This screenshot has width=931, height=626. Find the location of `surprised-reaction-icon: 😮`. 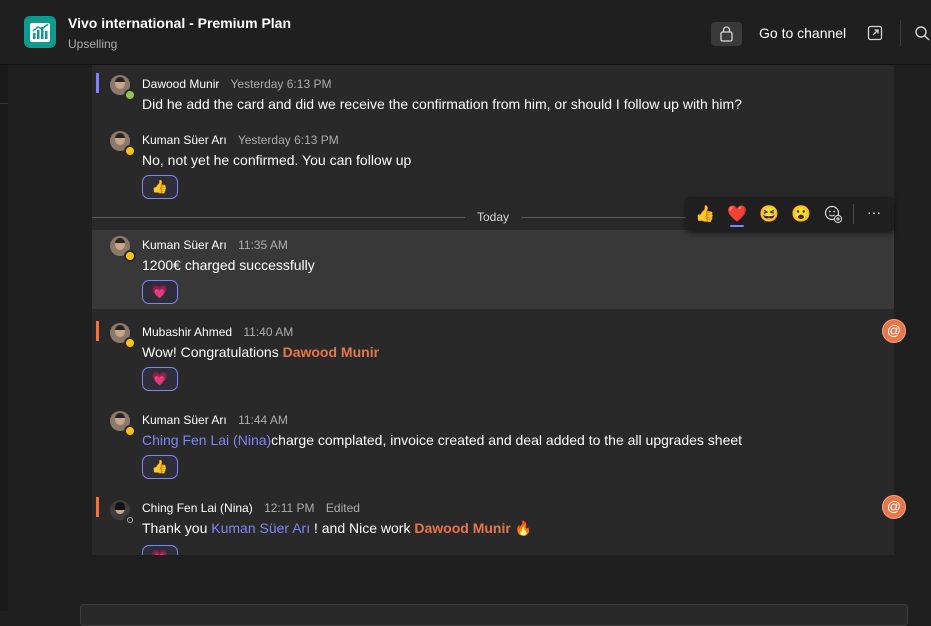

surprised-reaction-icon: 😮 is located at coordinates (801, 215).